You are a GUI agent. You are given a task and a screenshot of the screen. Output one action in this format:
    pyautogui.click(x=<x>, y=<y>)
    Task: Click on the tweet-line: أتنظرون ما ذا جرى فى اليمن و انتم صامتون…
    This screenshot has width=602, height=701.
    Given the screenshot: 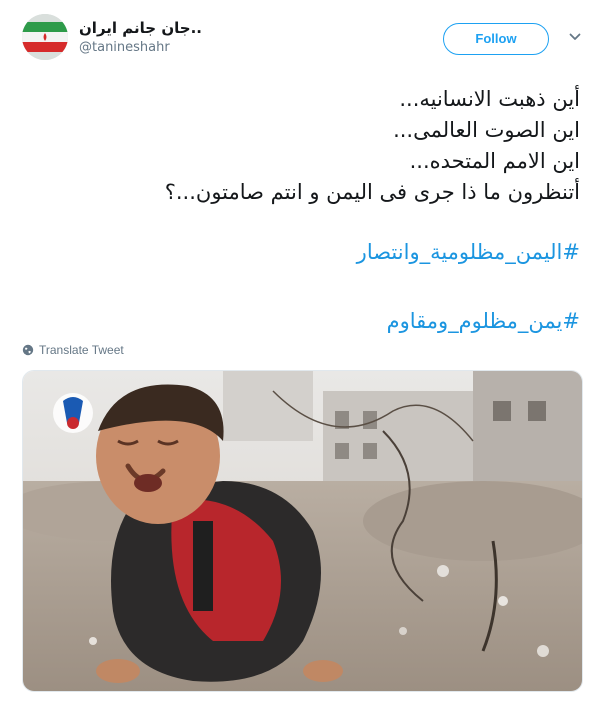 What is the action you would take?
    pyautogui.click(x=372, y=192)
    